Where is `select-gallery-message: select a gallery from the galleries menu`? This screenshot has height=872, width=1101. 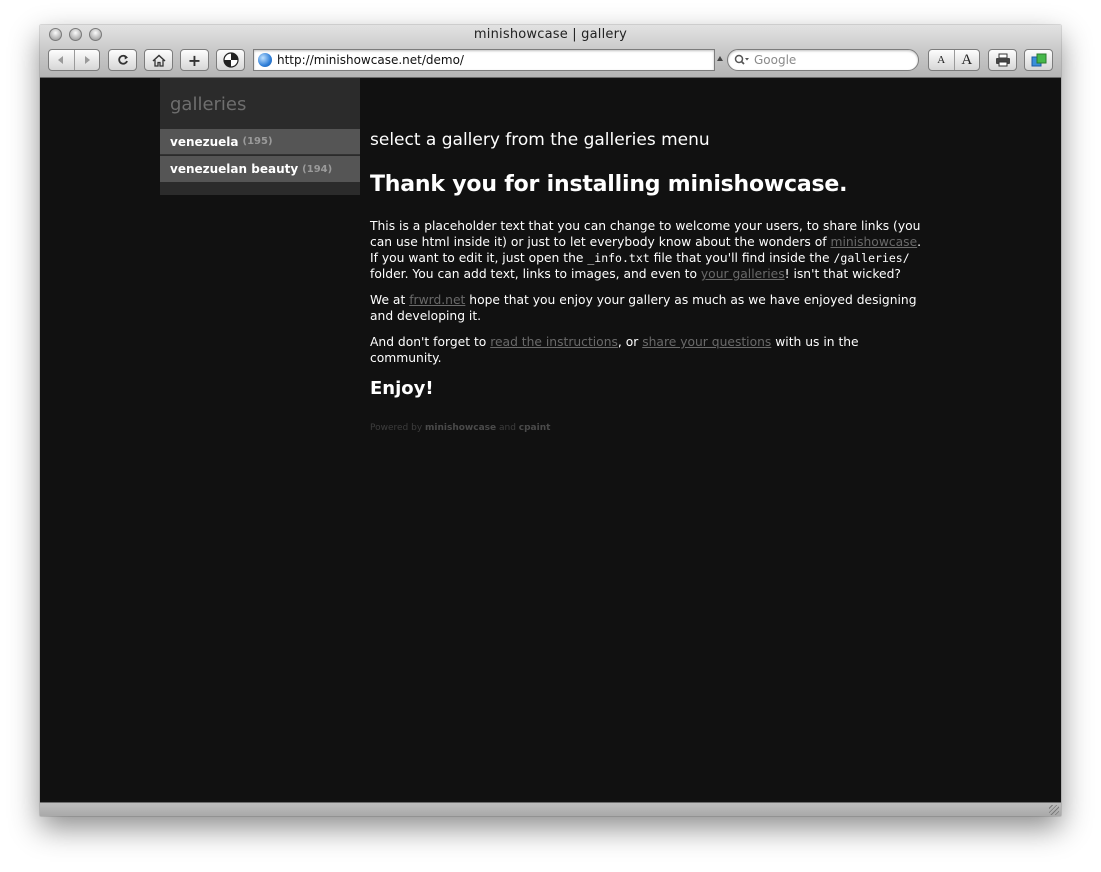 select-gallery-message: select a gallery from the galleries menu is located at coordinates (540, 140).